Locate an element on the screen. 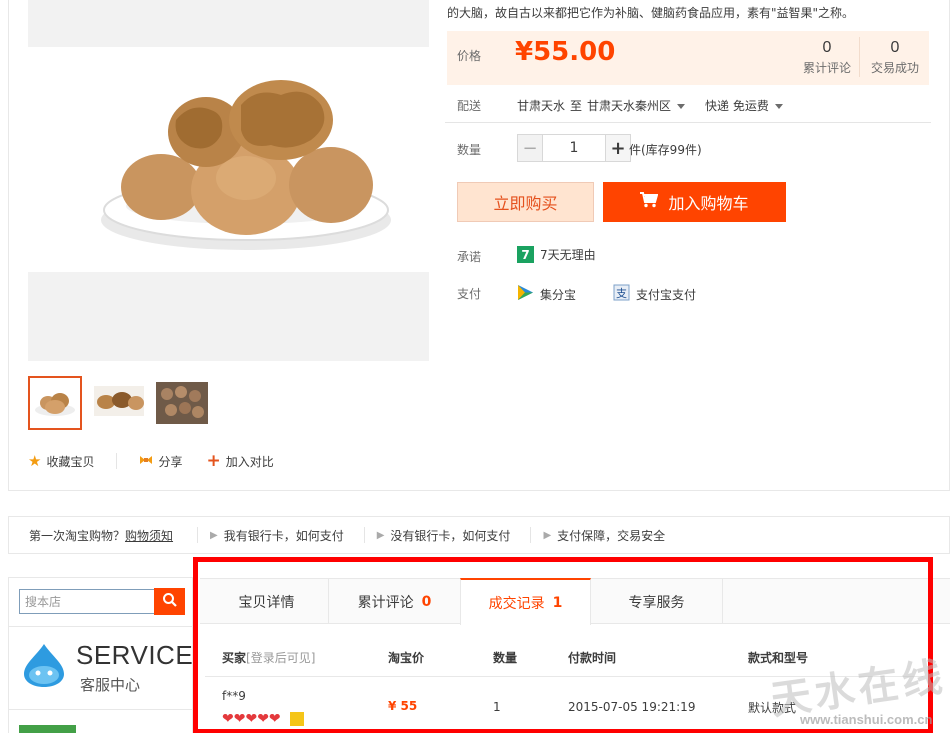 The width and height of the screenshot is (950, 733). promise-label: 承诺 is located at coordinates (469, 257).